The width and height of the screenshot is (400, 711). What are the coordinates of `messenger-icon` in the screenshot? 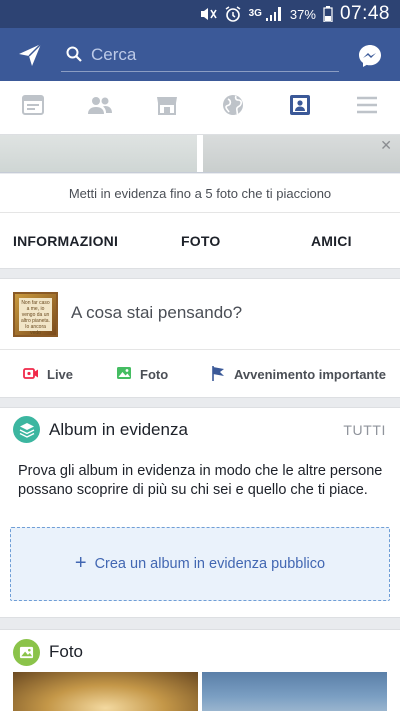 It's located at (370, 56).